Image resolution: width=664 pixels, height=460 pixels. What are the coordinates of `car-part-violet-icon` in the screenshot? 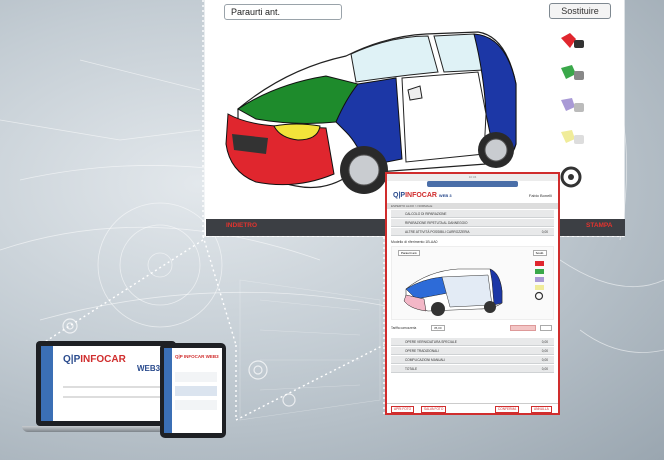 It's located at (572, 105).